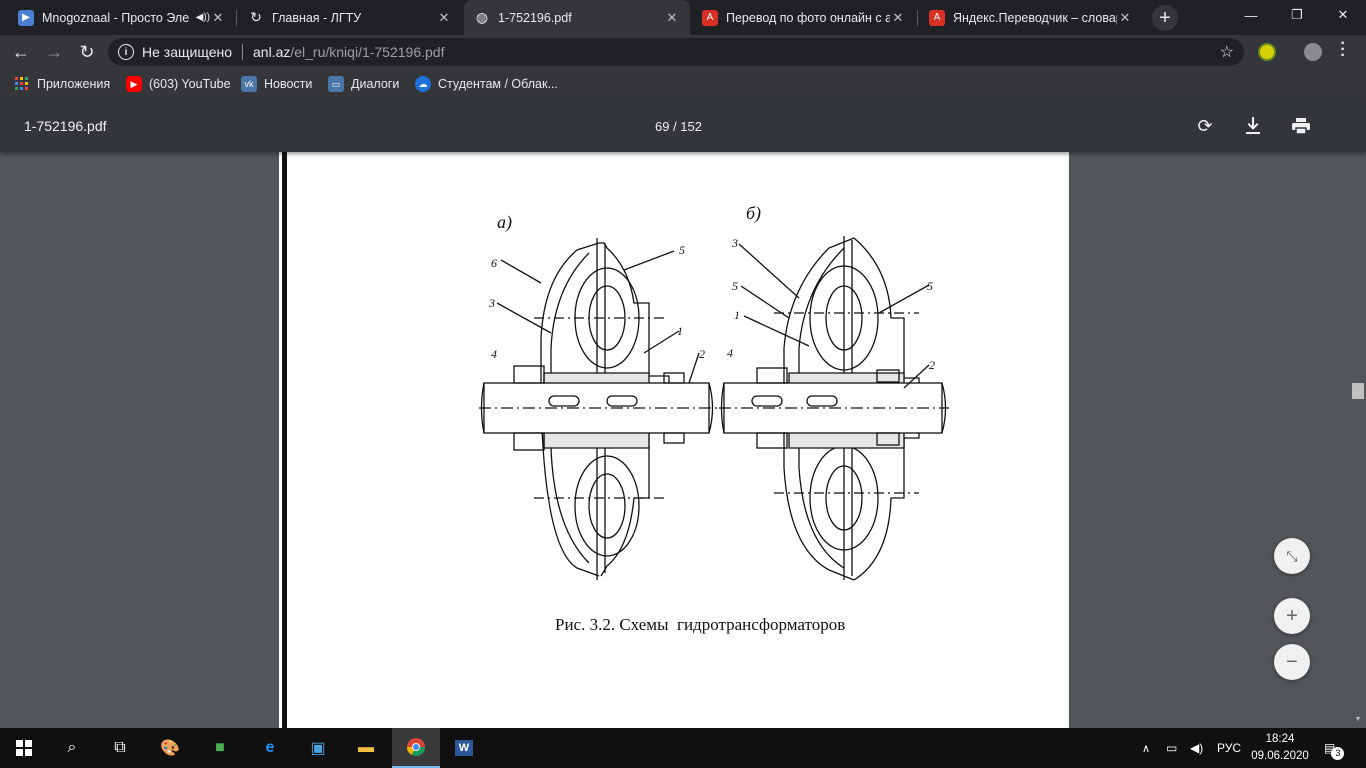  What do you see at coordinates (1313, 52) in the screenshot?
I see `profile-avatar` at bounding box center [1313, 52].